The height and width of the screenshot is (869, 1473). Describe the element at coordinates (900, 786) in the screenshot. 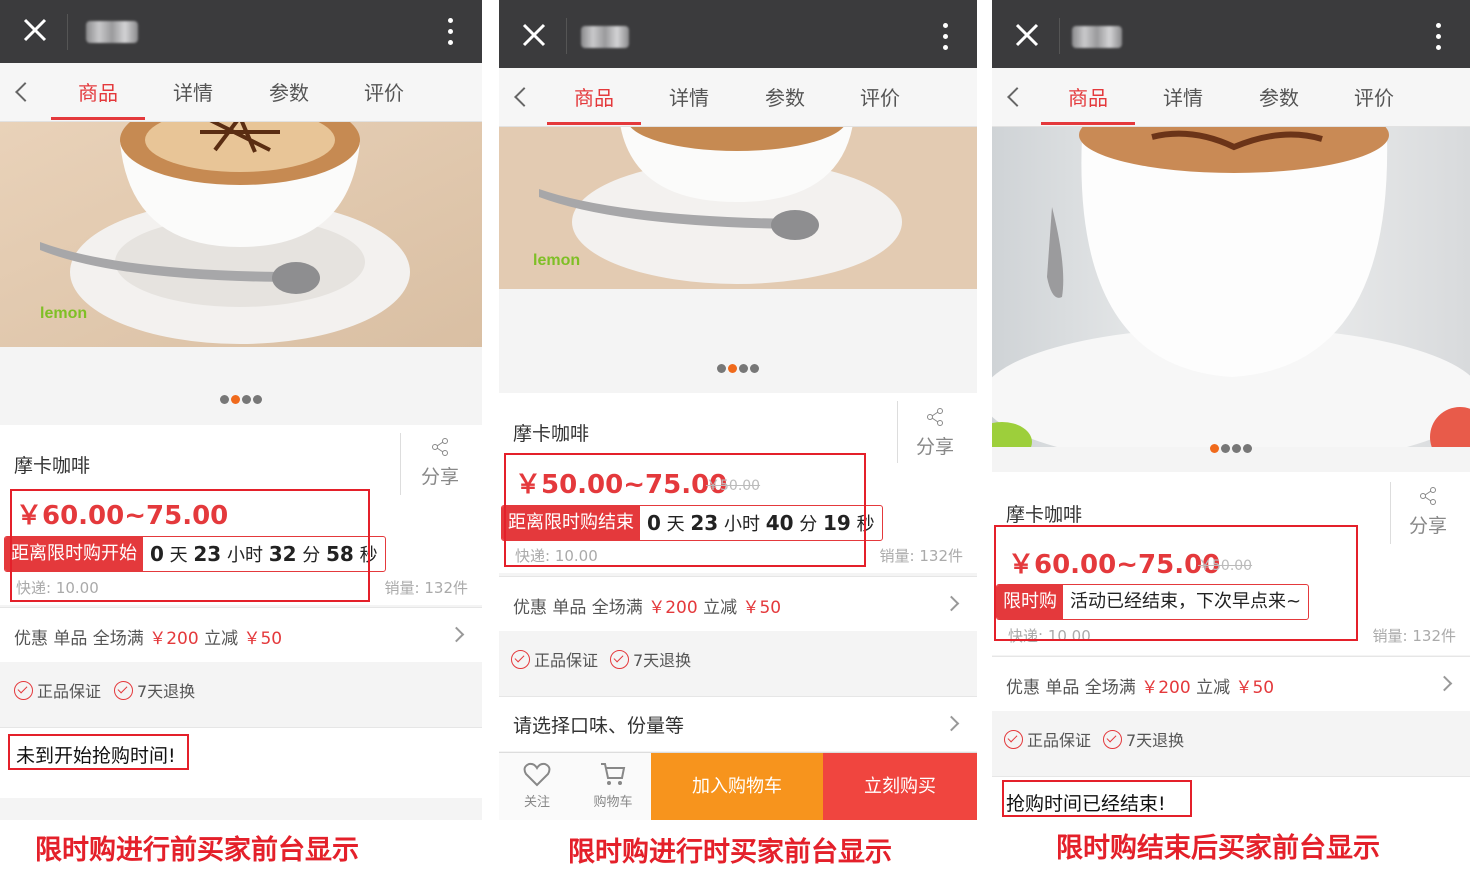

I see `buy-now-button: 立刻购买` at that location.